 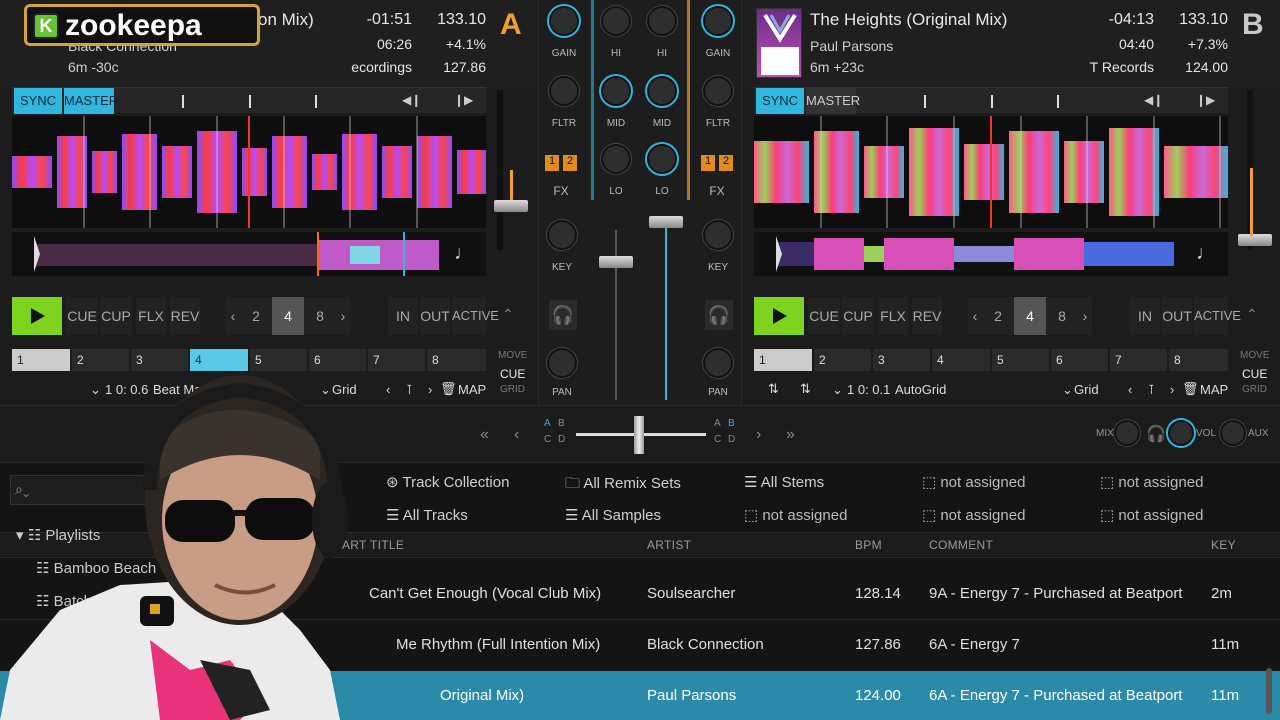 What do you see at coordinates (616, 21) in the screenshot?
I see `ch-a-hi-knob` at bounding box center [616, 21].